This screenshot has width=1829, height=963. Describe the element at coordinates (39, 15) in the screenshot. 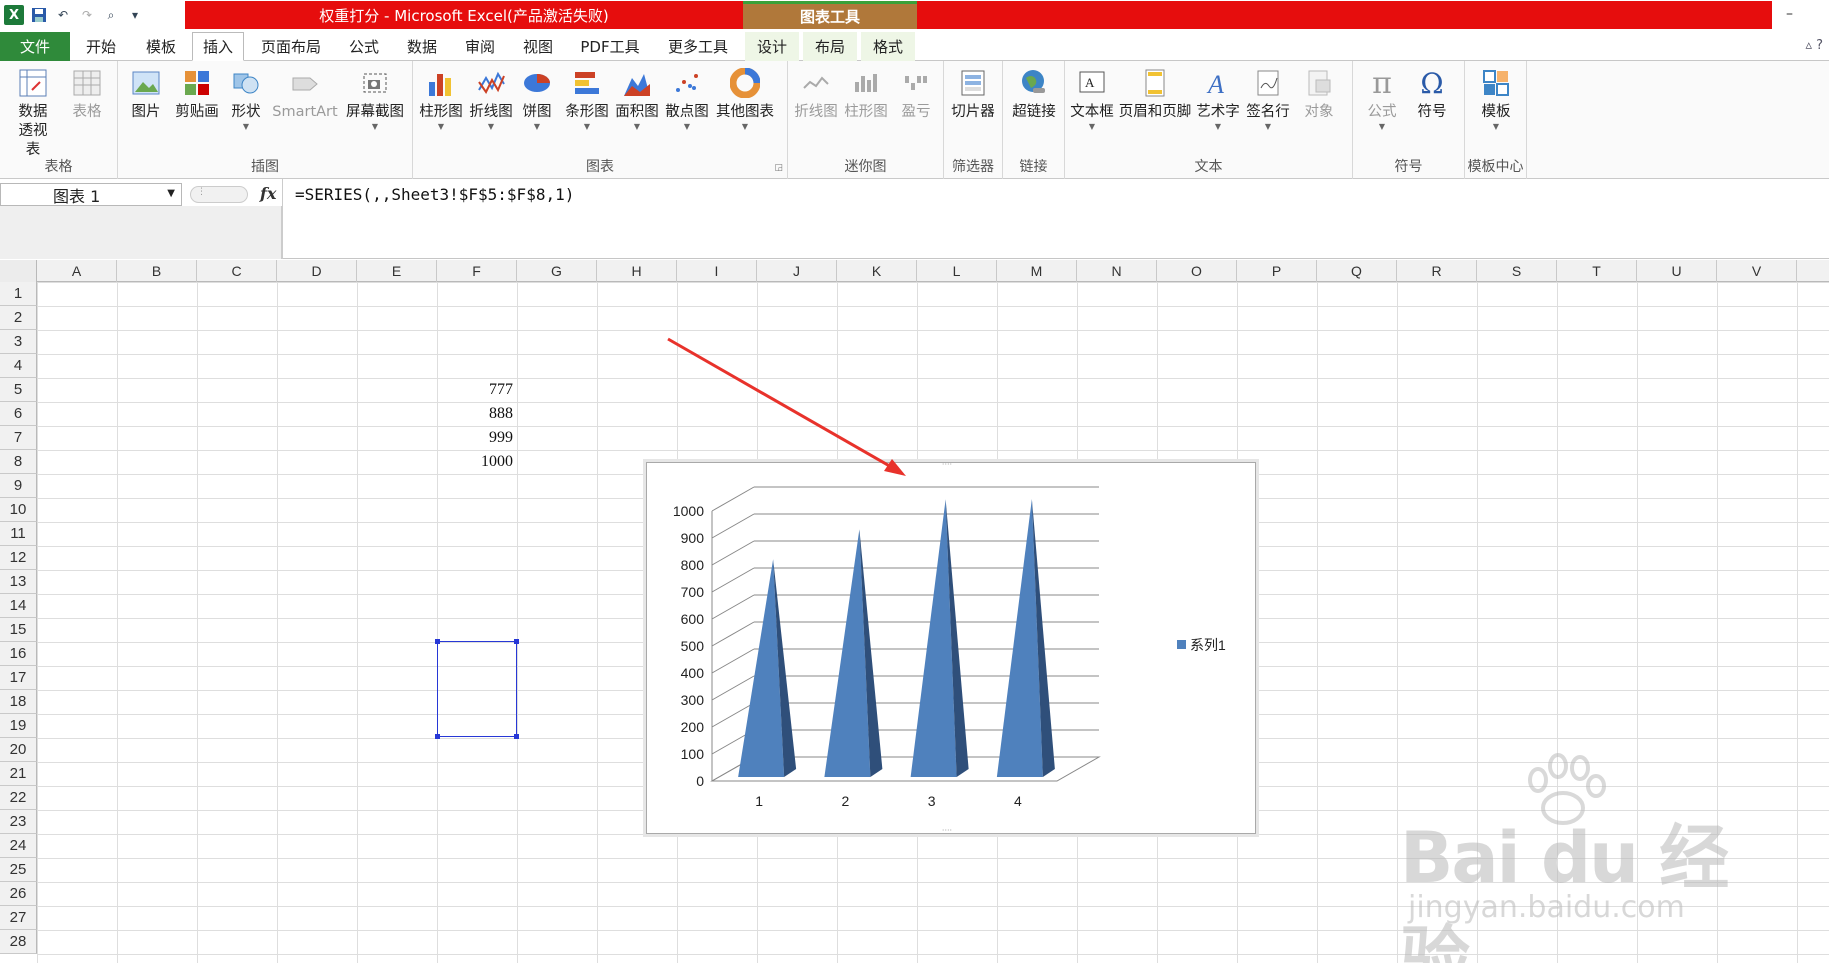

I see `save-icon` at that location.